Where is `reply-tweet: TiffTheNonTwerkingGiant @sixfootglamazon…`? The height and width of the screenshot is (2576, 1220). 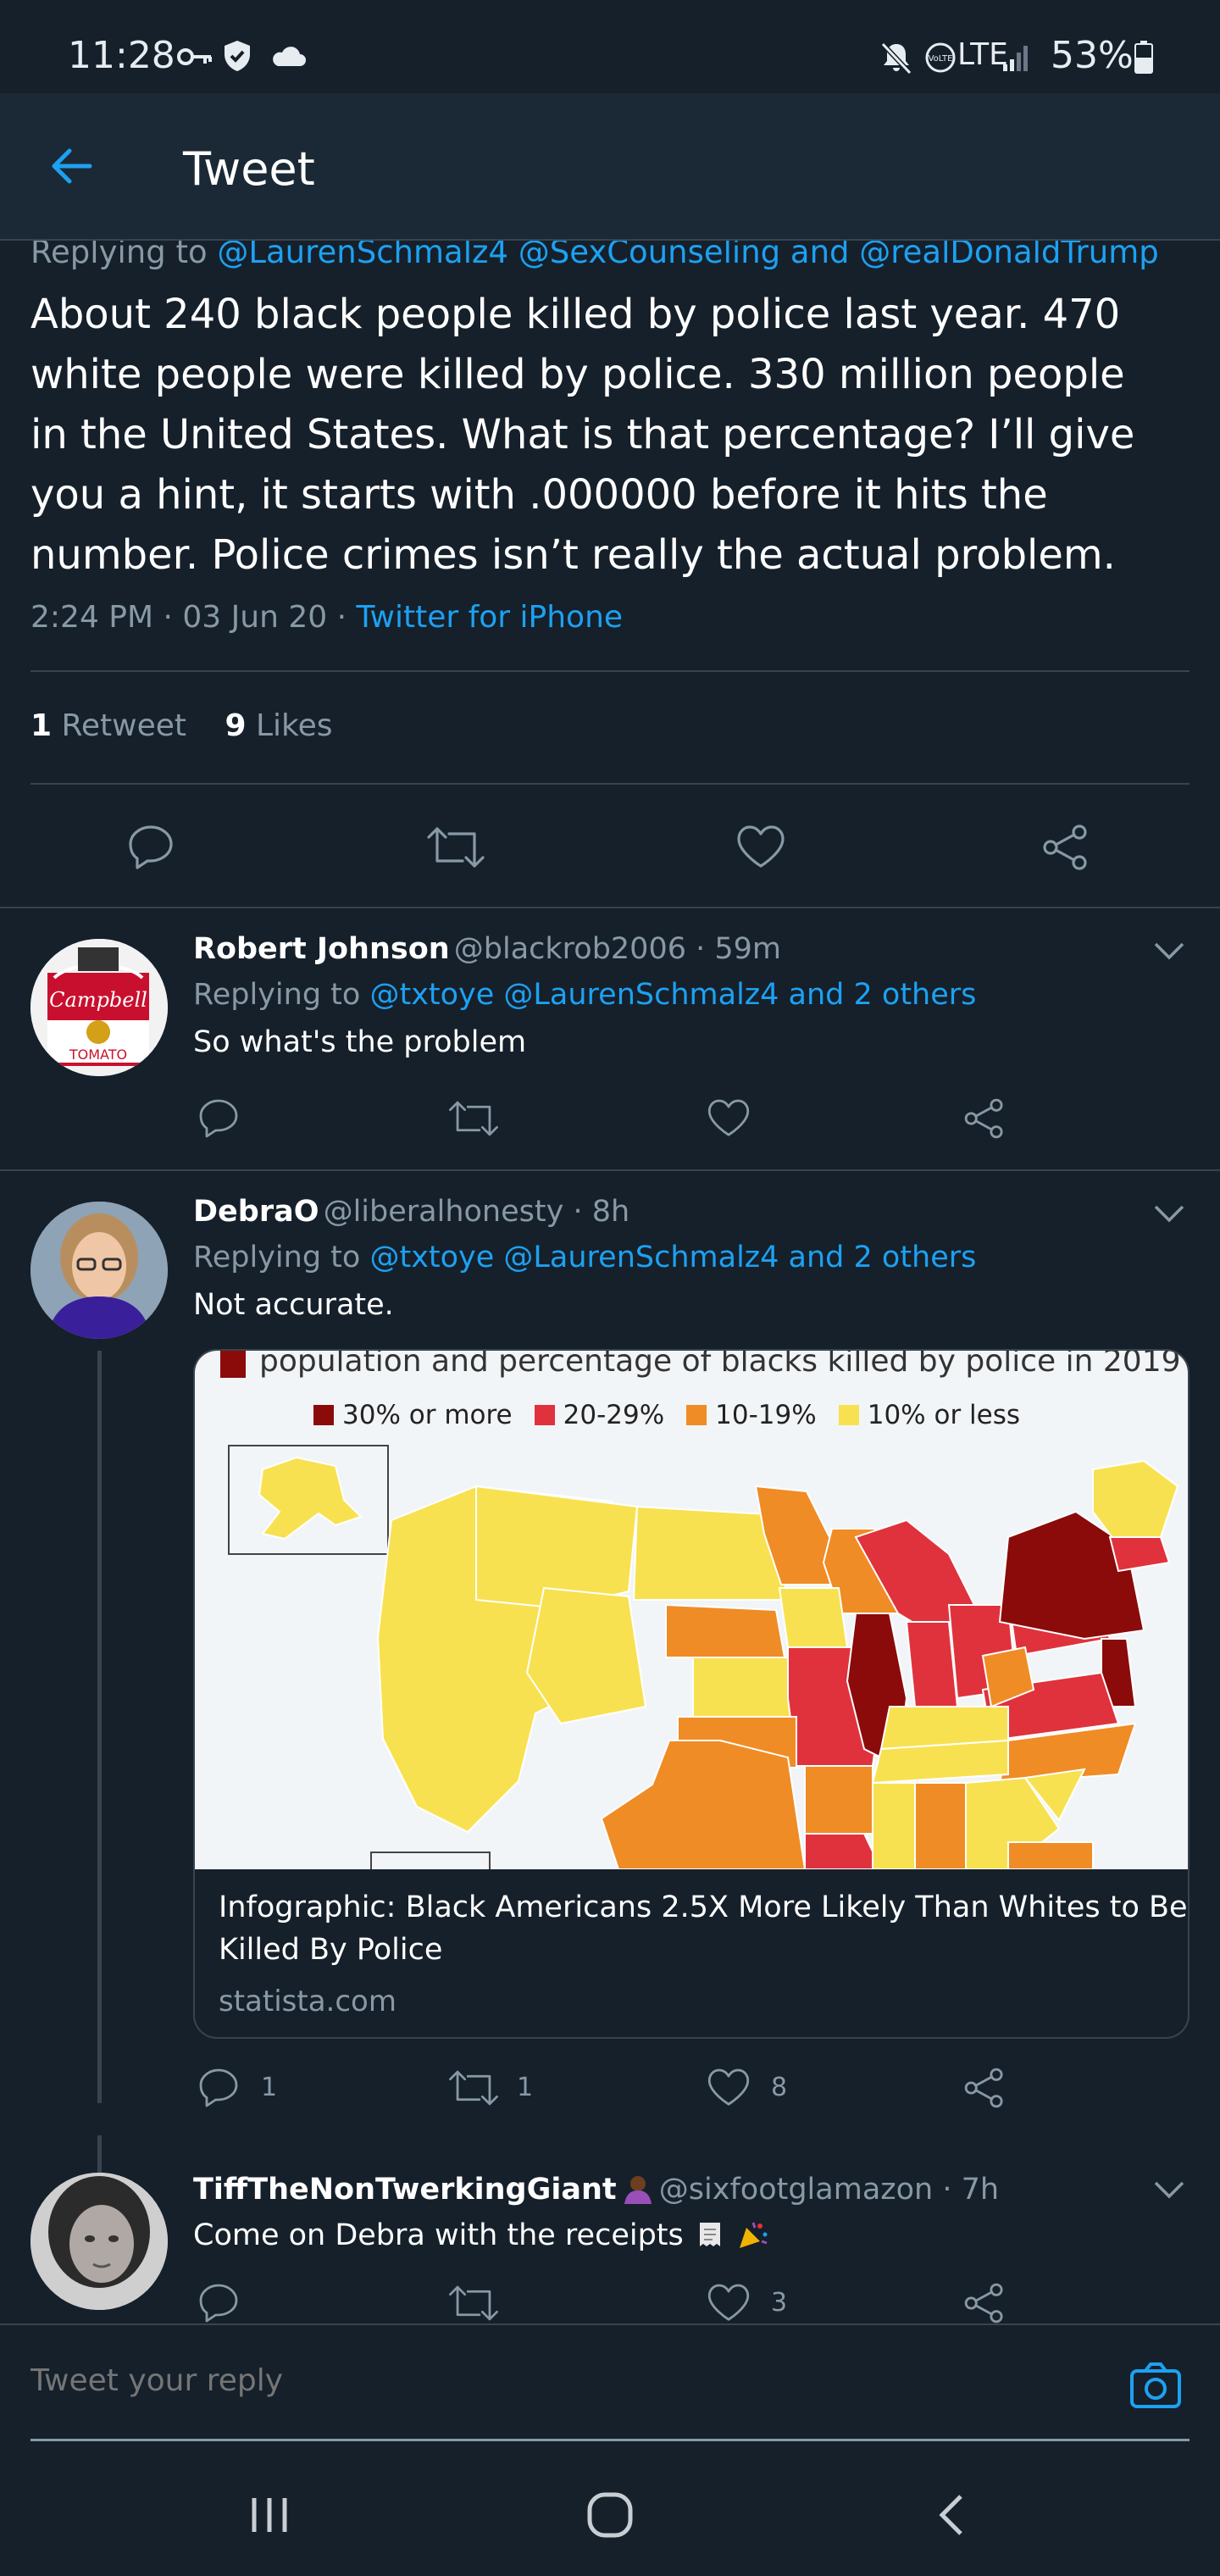 reply-tweet: TiffTheNonTwerkingGiant @sixfootglamazon… is located at coordinates (610, 2229).